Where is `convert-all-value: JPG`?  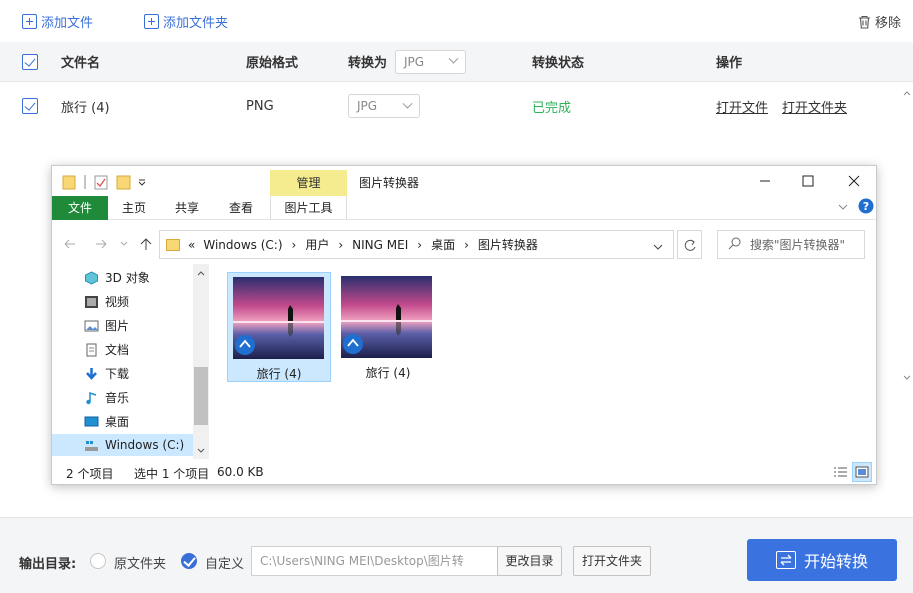 convert-all-value: JPG is located at coordinates (414, 61).